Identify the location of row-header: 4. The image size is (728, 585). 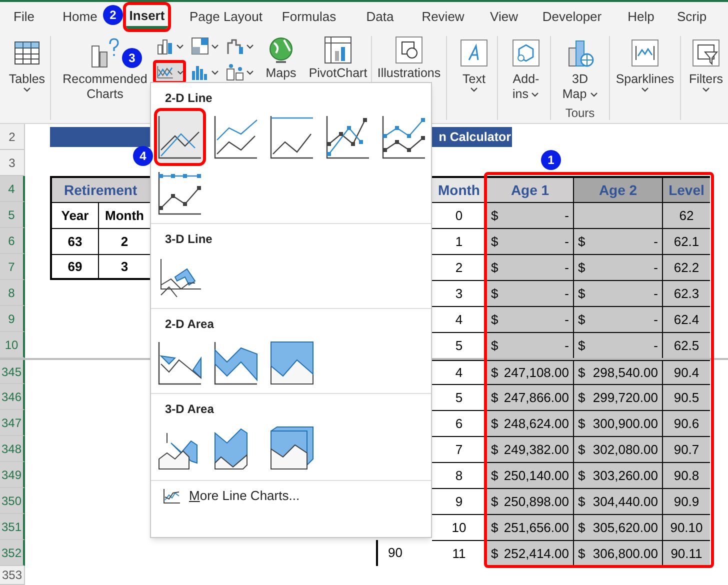
(12, 189).